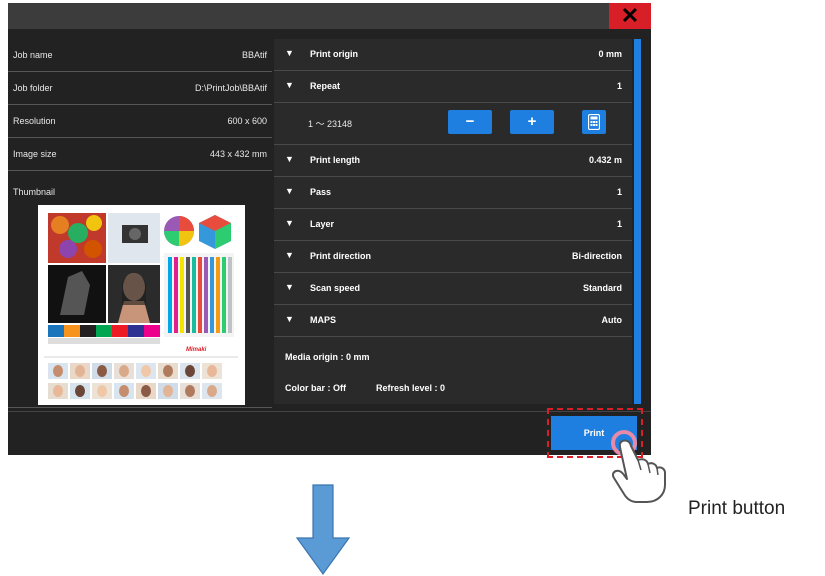 The image size is (825, 576). What do you see at coordinates (140, 88) in the screenshot?
I see `job-folder-row: Job folder D:\PrintJob\BBAtif` at bounding box center [140, 88].